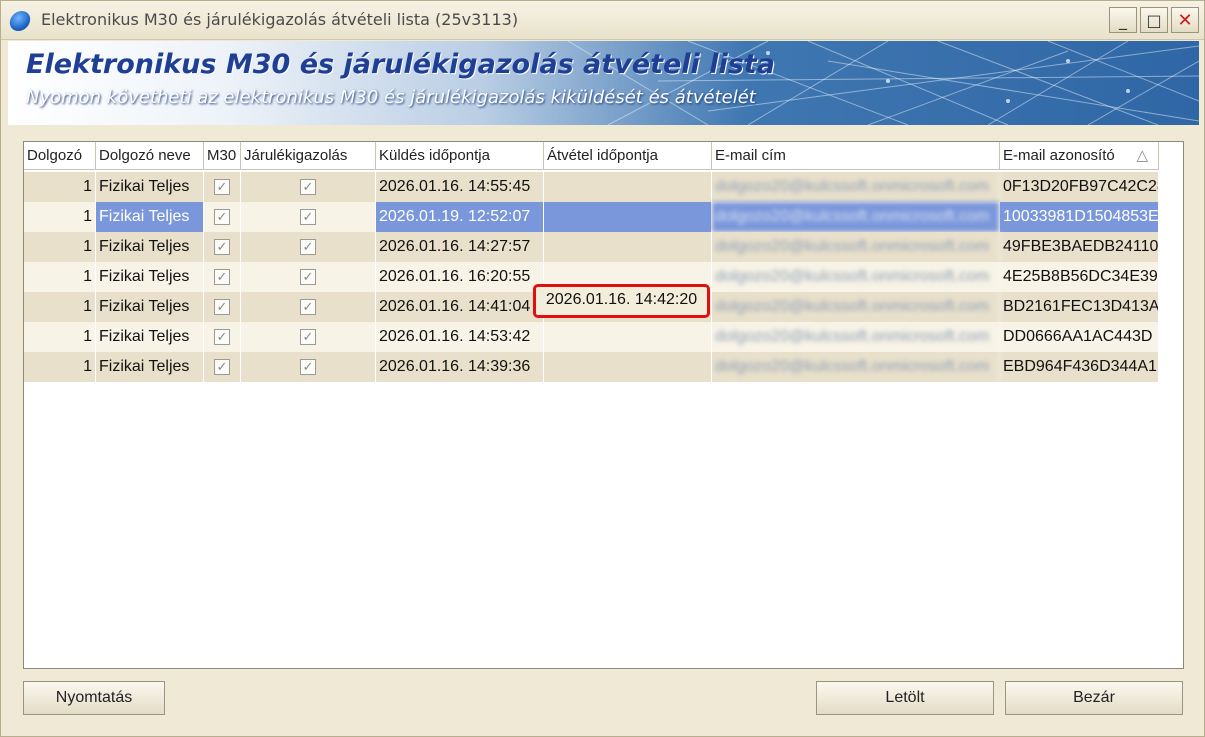 The image size is (1205, 737). What do you see at coordinates (460, 156) in the screenshot?
I see `column-header-kuldes-idopontja: Küldés időpontja` at bounding box center [460, 156].